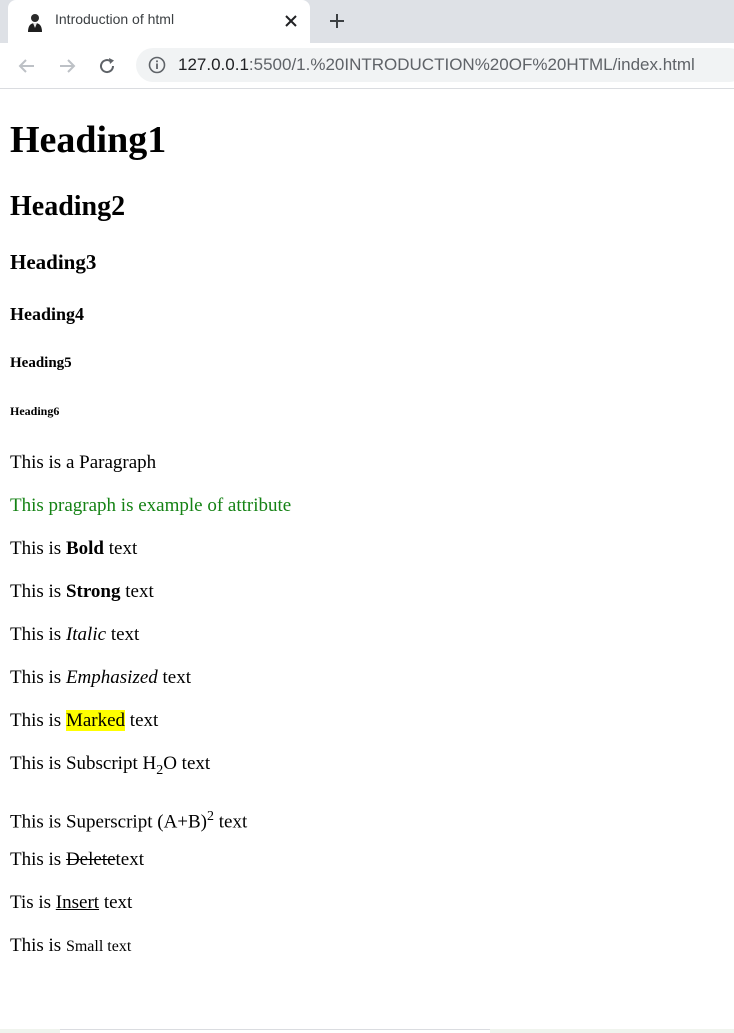 Image resolution: width=734 pixels, height=1033 pixels. Describe the element at coordinates (98, 946) in the screenshot. I see `small-text: Small text` at that location.